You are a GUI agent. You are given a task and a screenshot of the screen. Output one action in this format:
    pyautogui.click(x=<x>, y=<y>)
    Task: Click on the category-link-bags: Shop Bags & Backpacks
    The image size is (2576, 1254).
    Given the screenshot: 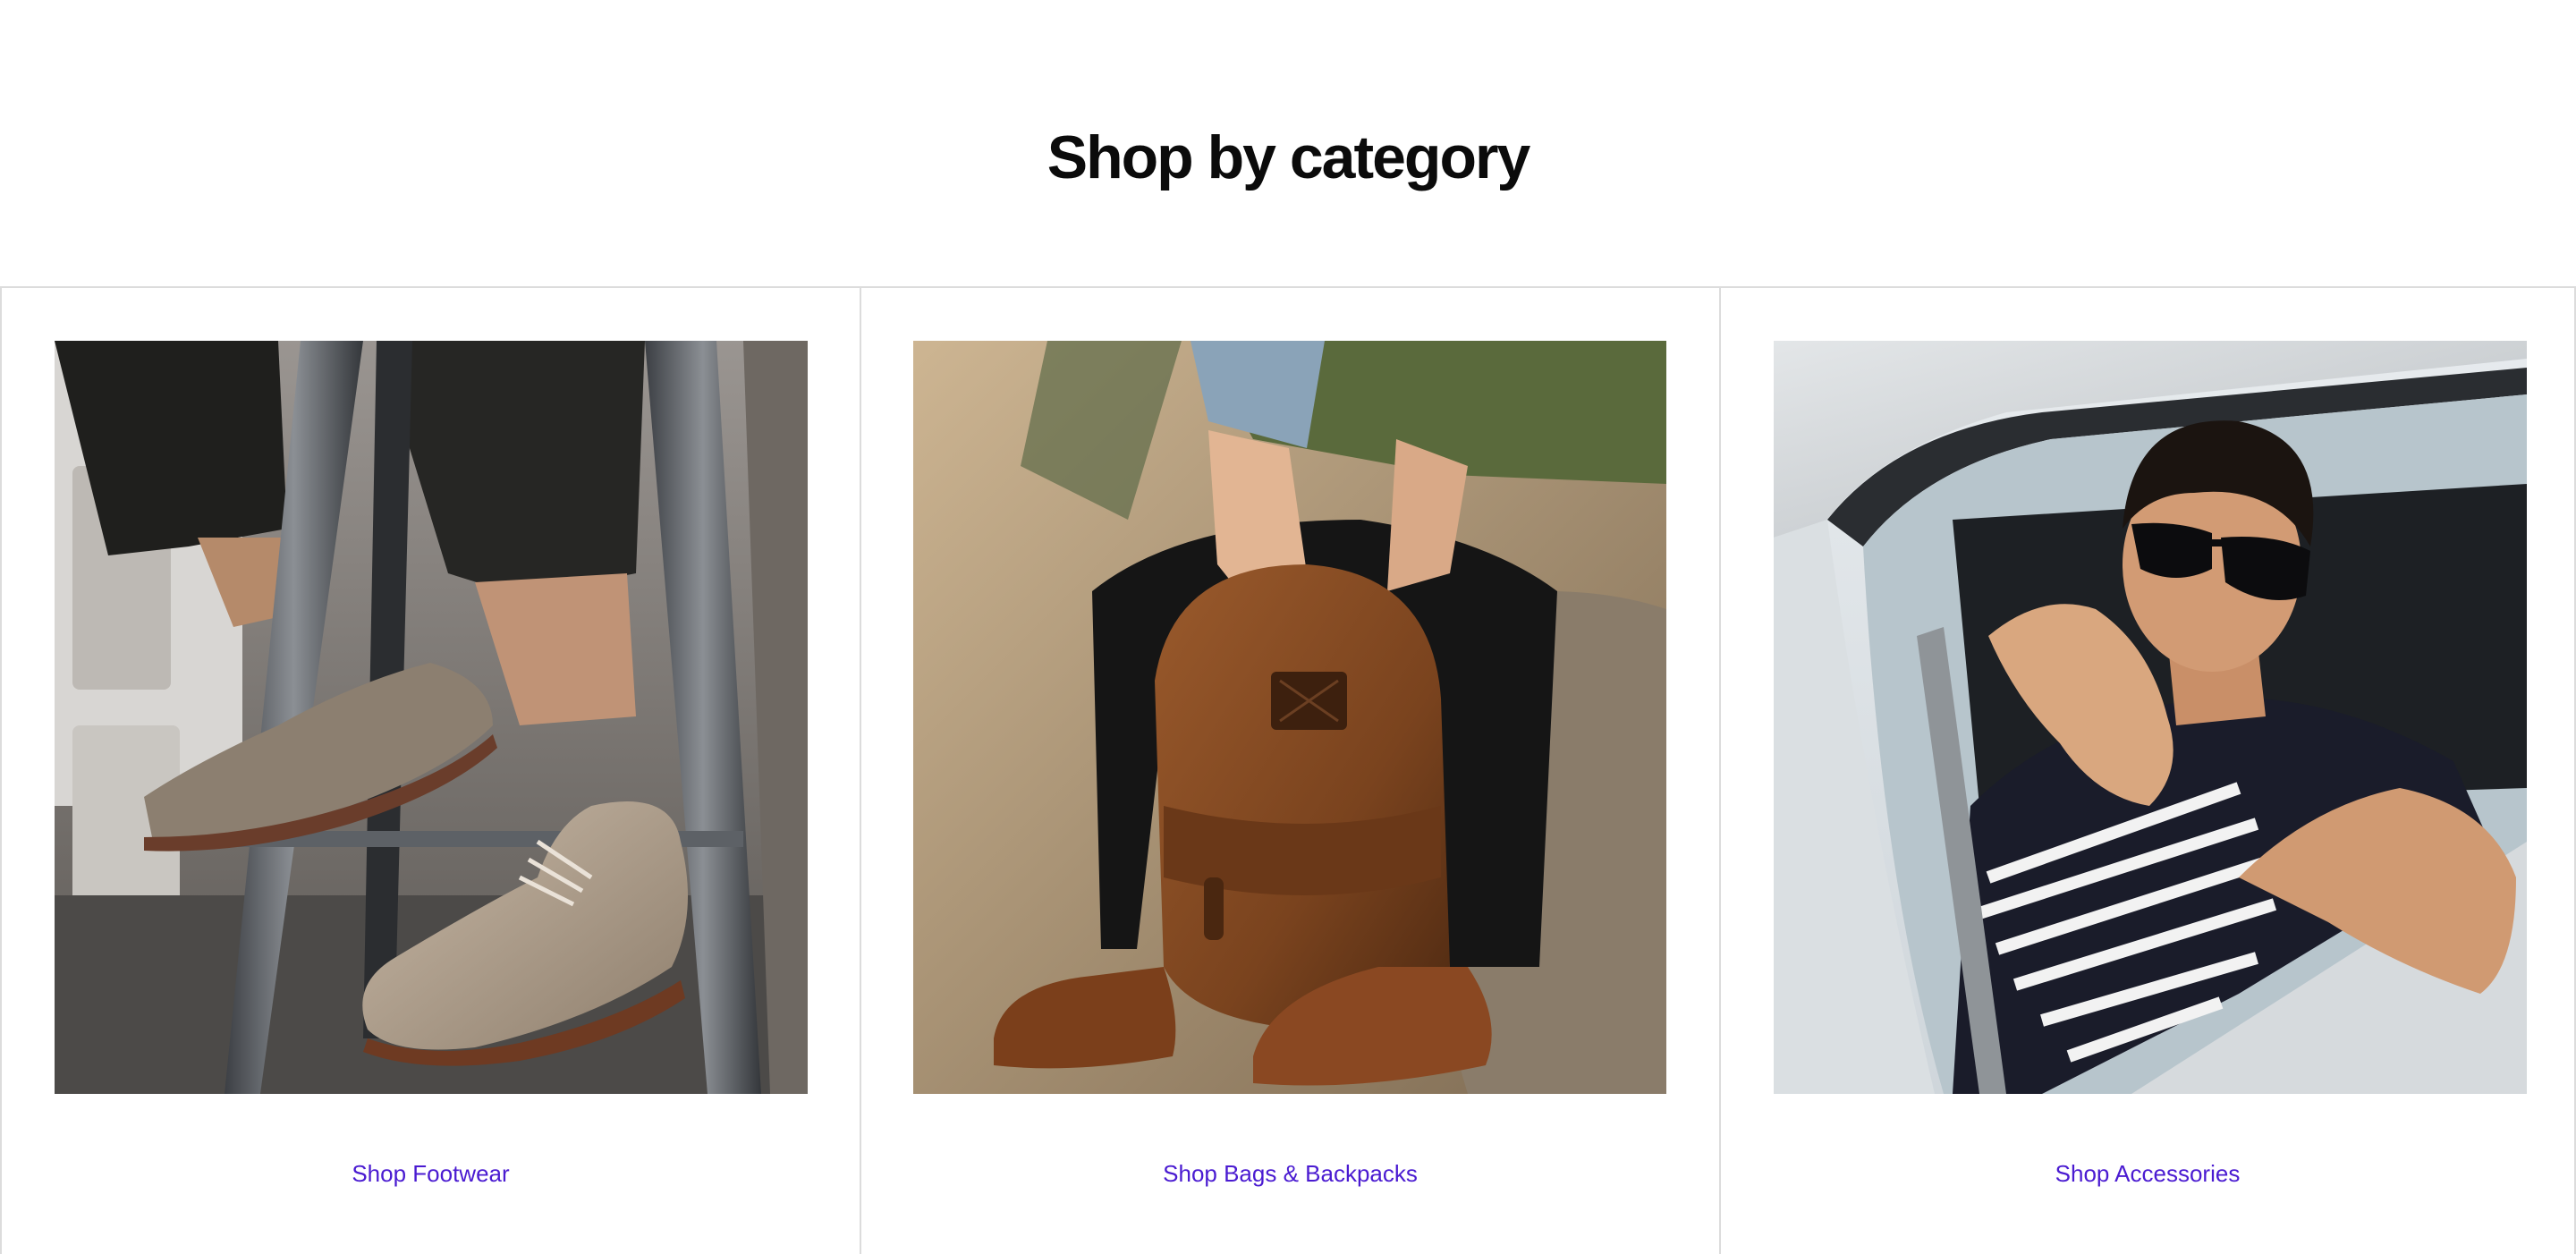 What is the action you would take?
    pyautogui.click(x=1290, y=1173)
    